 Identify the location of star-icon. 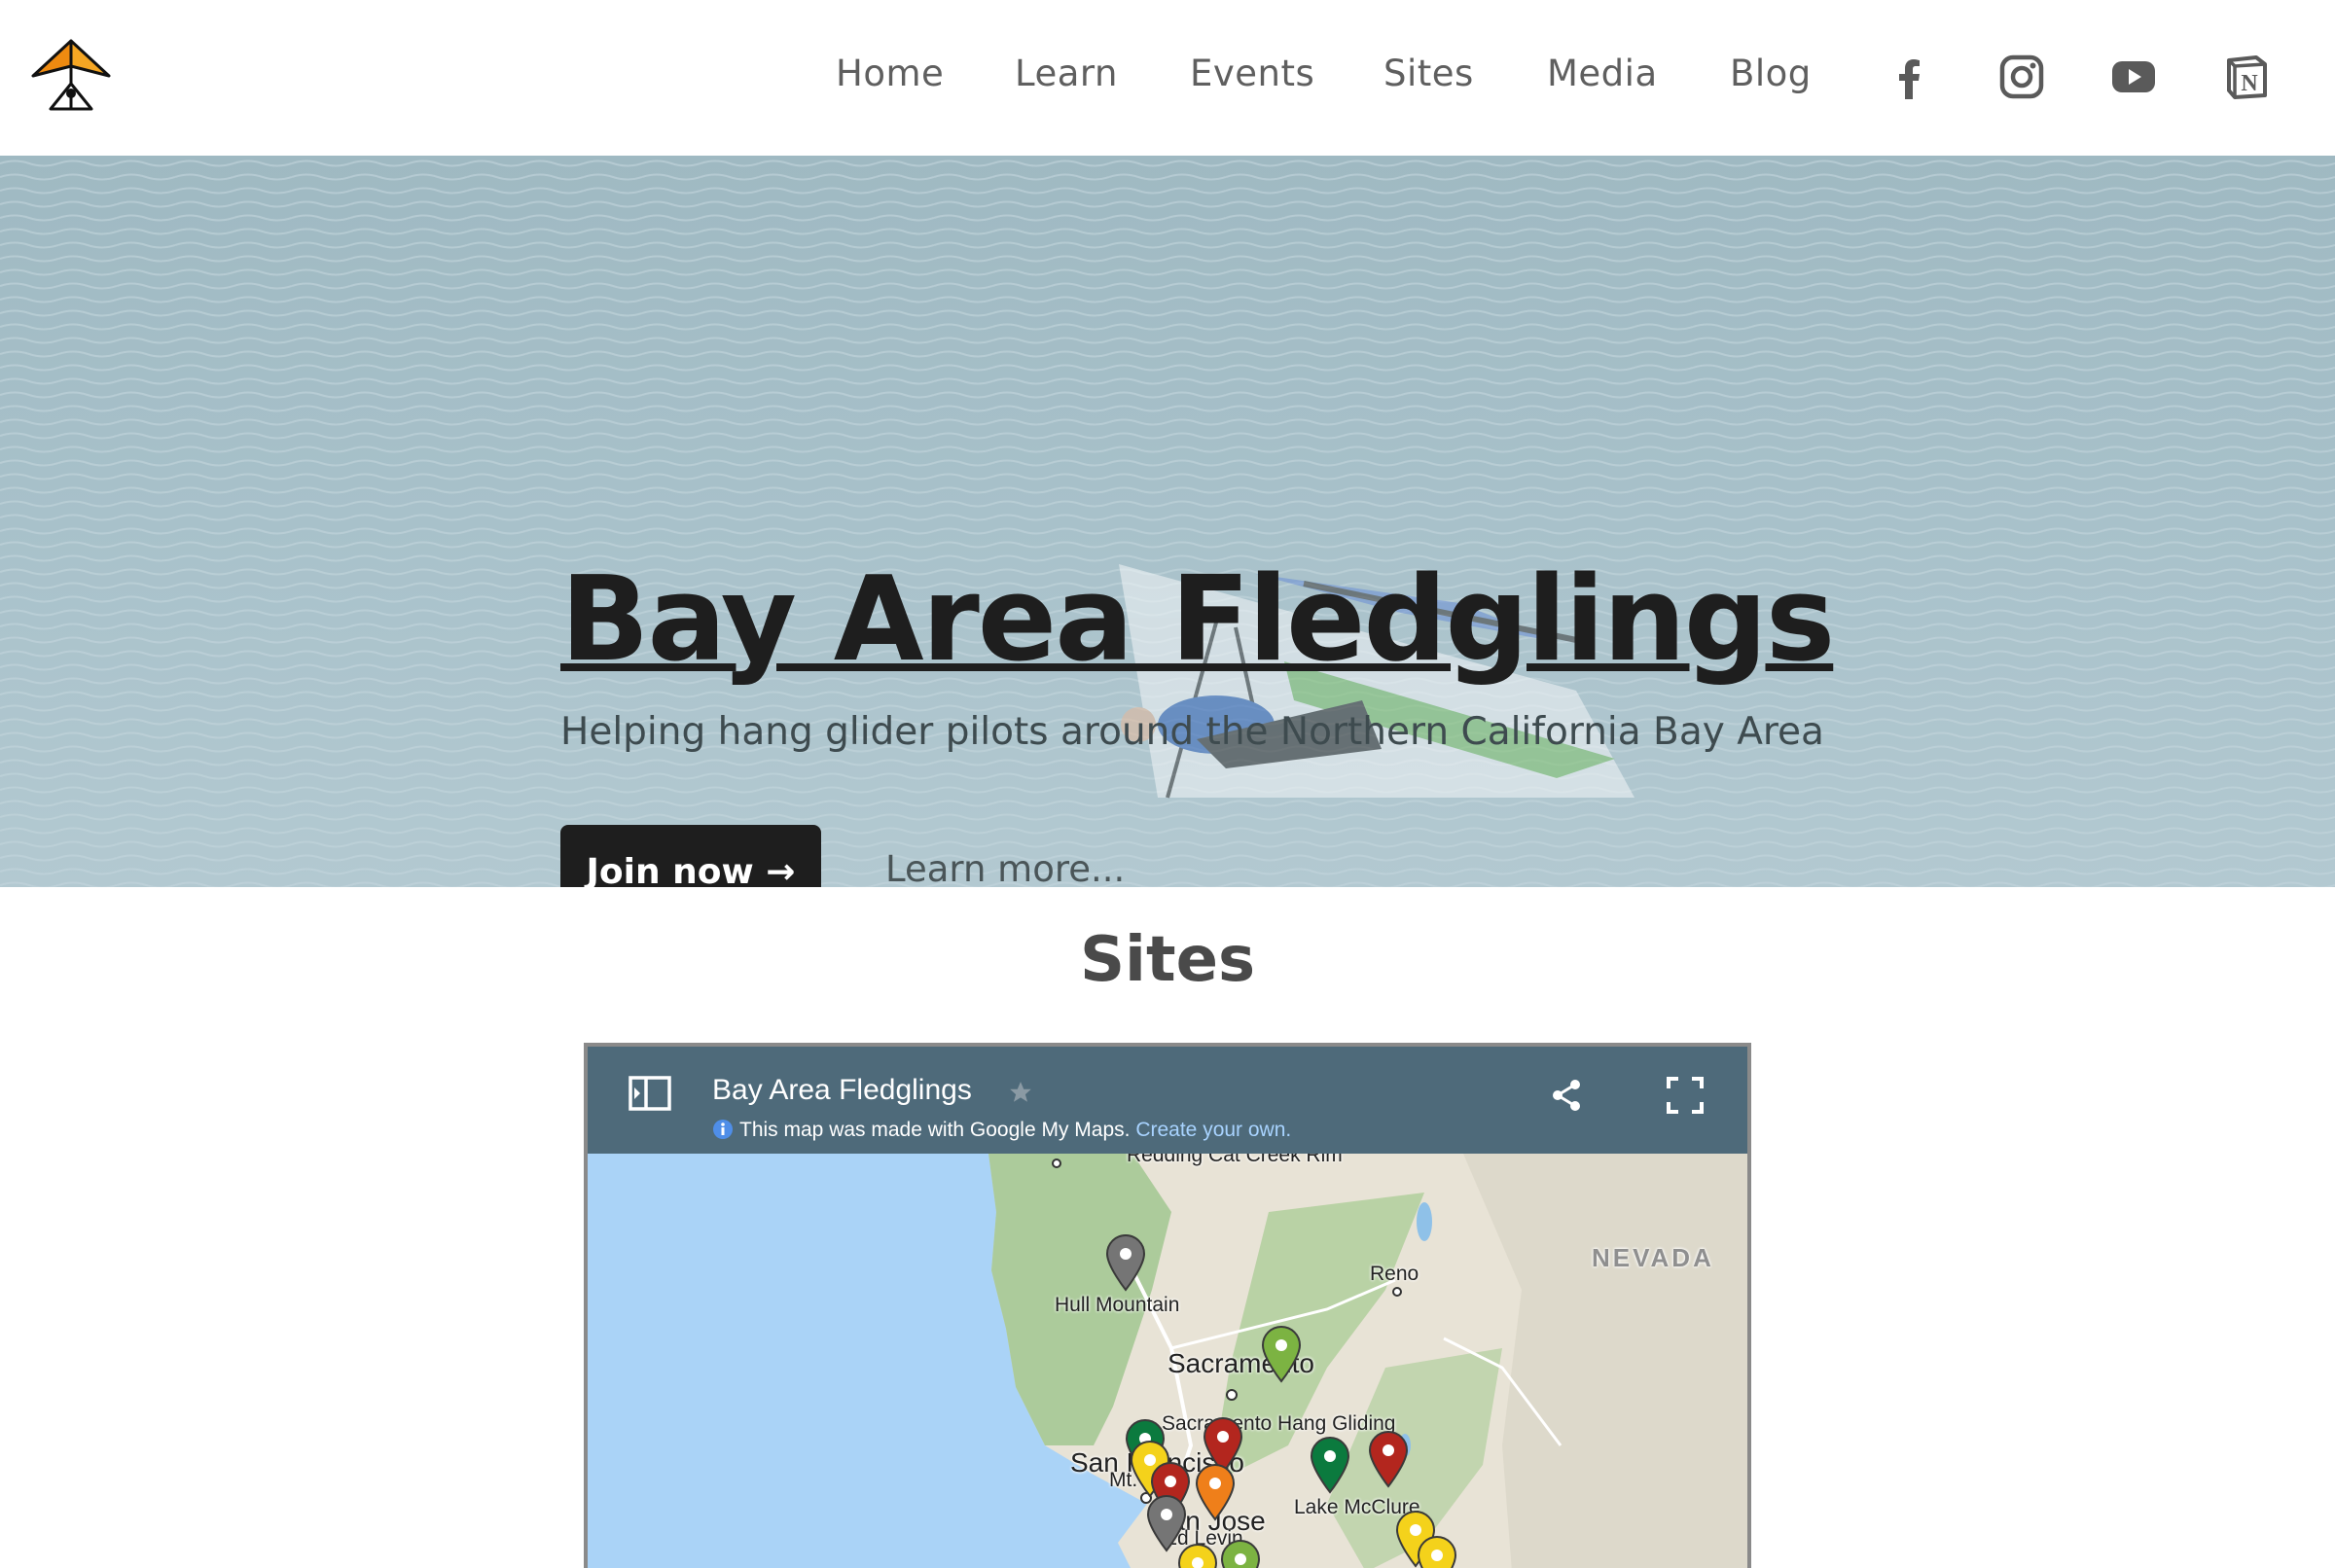
(1020, 1092).